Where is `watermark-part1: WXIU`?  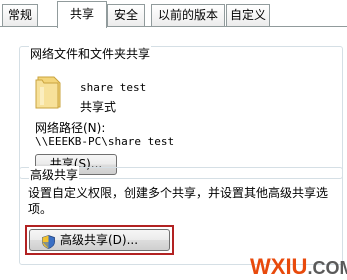 watermark-part1: WXIU is located at coordinates (279, 266).